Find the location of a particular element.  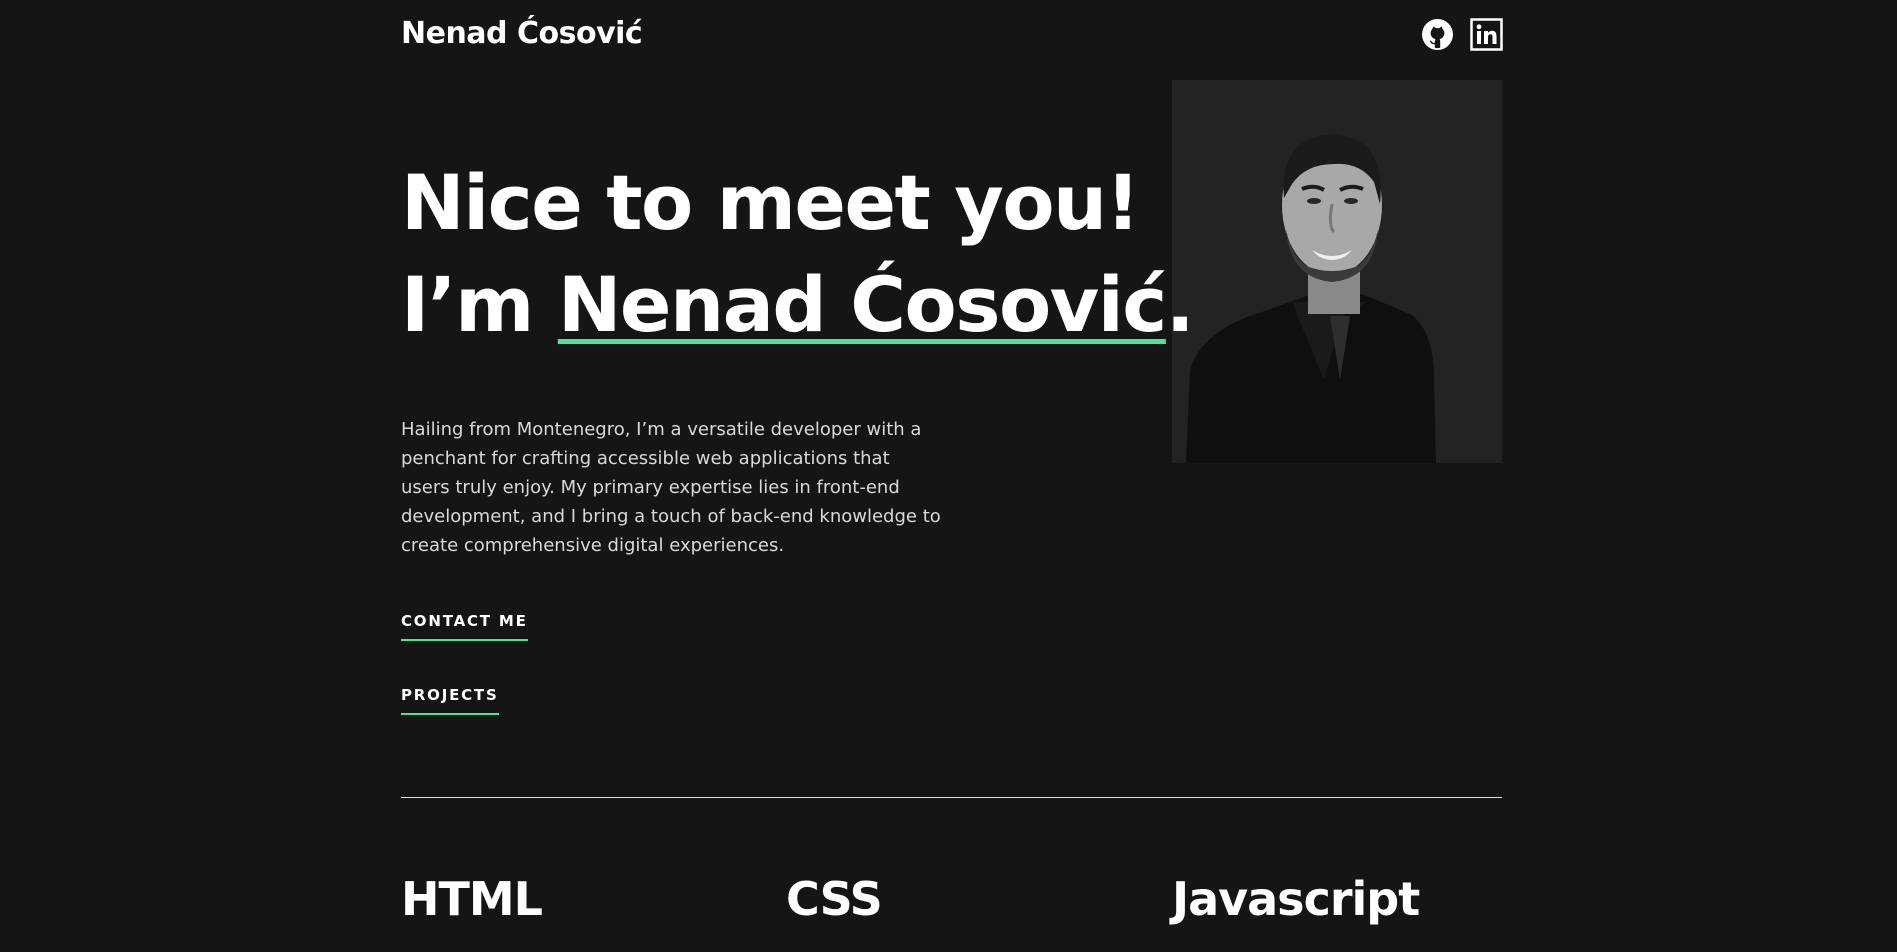

intro-prefix: I’m is located at coordinates (479, 304).